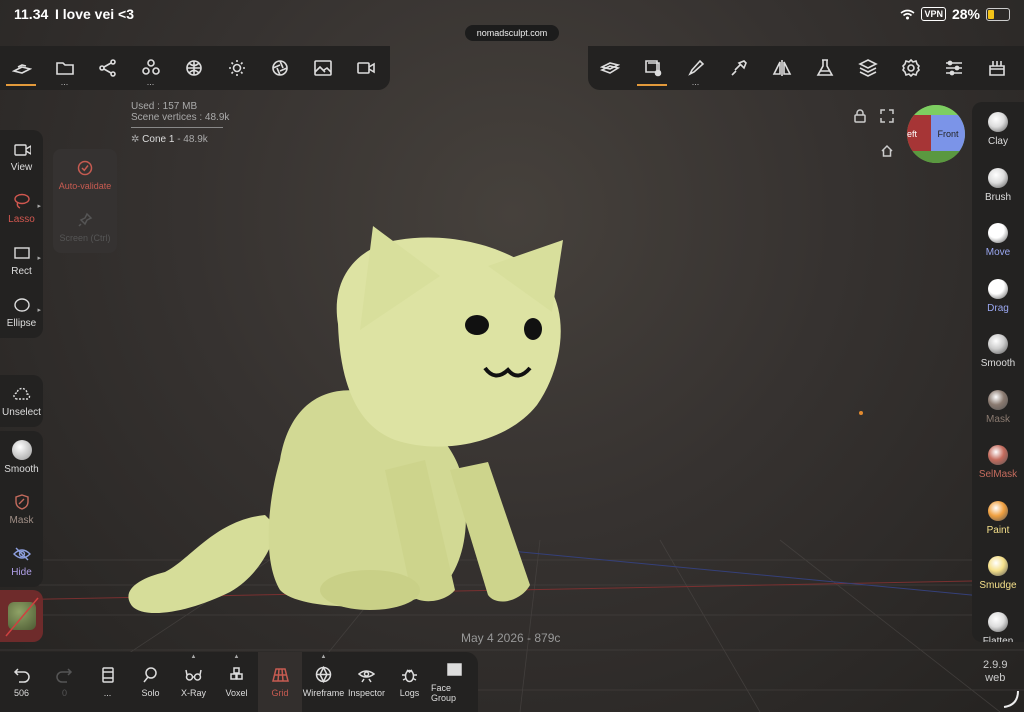 The height and width of the screenshot is (712, 1024). I want to click on material-sphere-button, so click(193, 68).